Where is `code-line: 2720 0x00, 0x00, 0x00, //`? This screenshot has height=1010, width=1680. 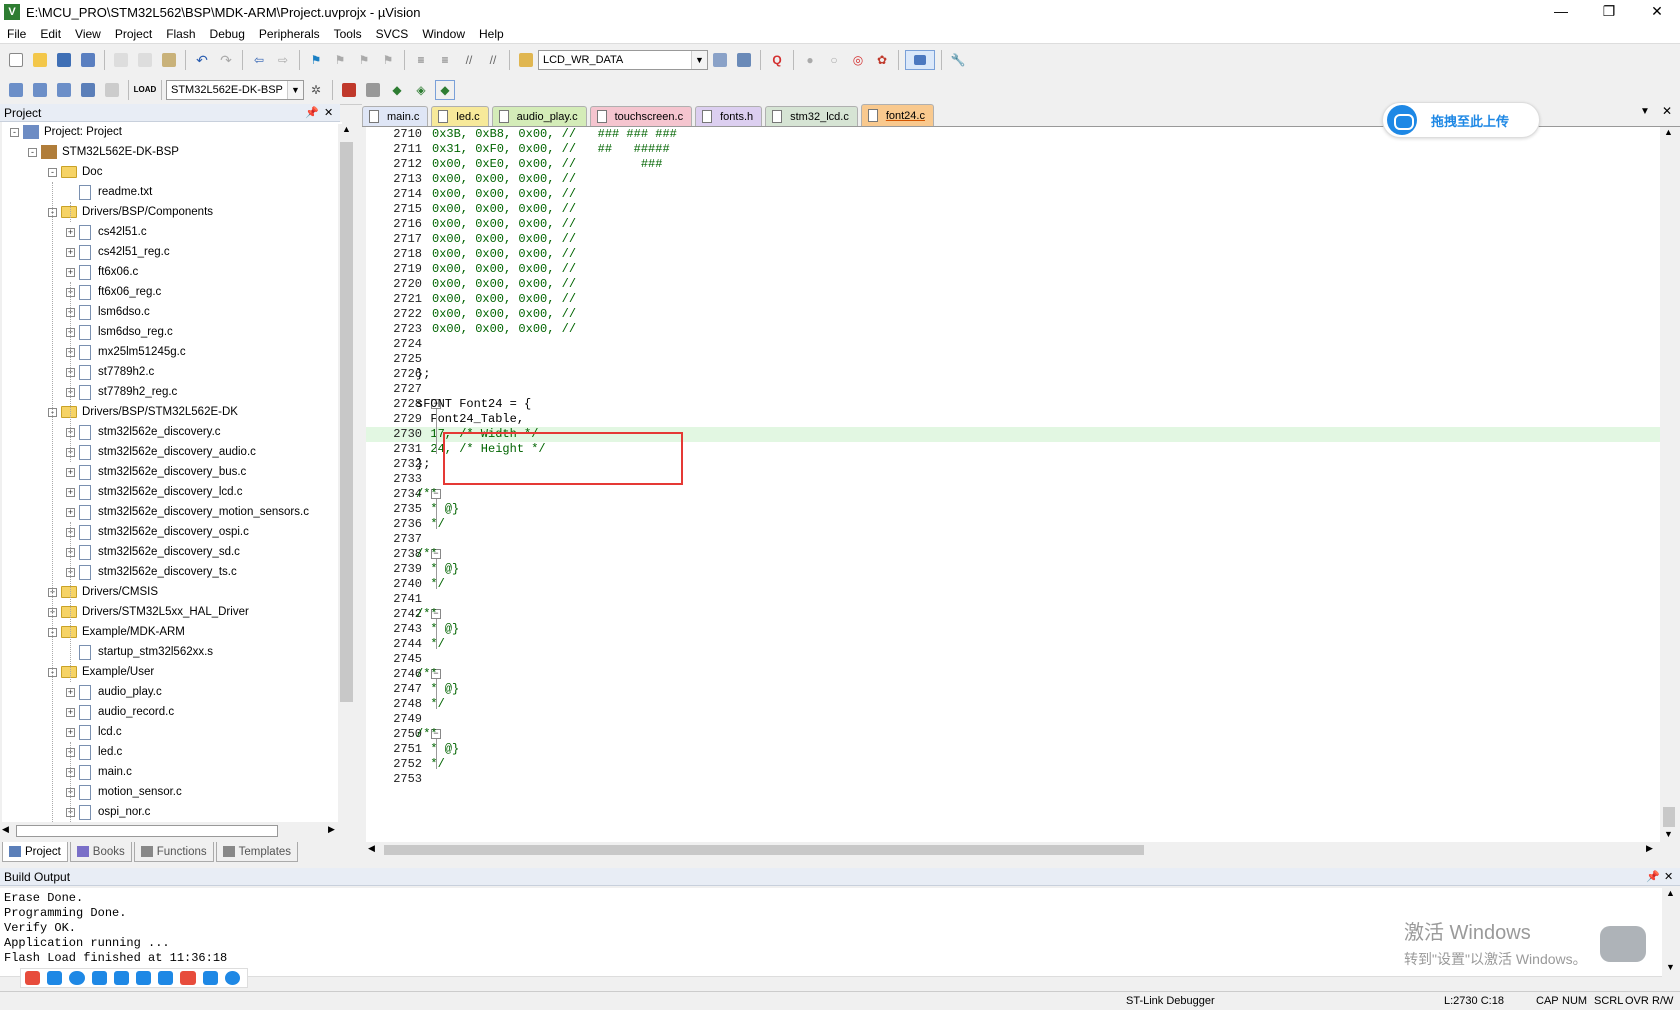
code-line: 2720 0x00, 0x00, 0x00, // is located at coordinates (1013, 284).